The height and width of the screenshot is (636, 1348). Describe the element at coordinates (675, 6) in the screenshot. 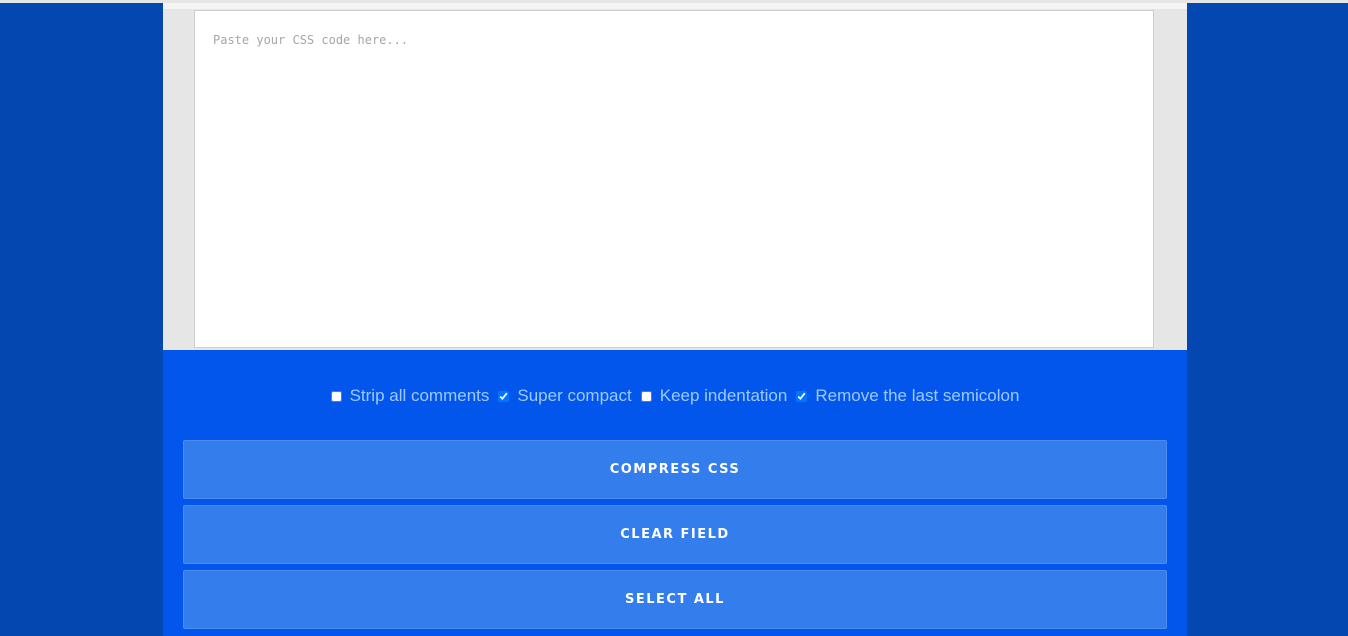

I see `editor-top-line` at that location.